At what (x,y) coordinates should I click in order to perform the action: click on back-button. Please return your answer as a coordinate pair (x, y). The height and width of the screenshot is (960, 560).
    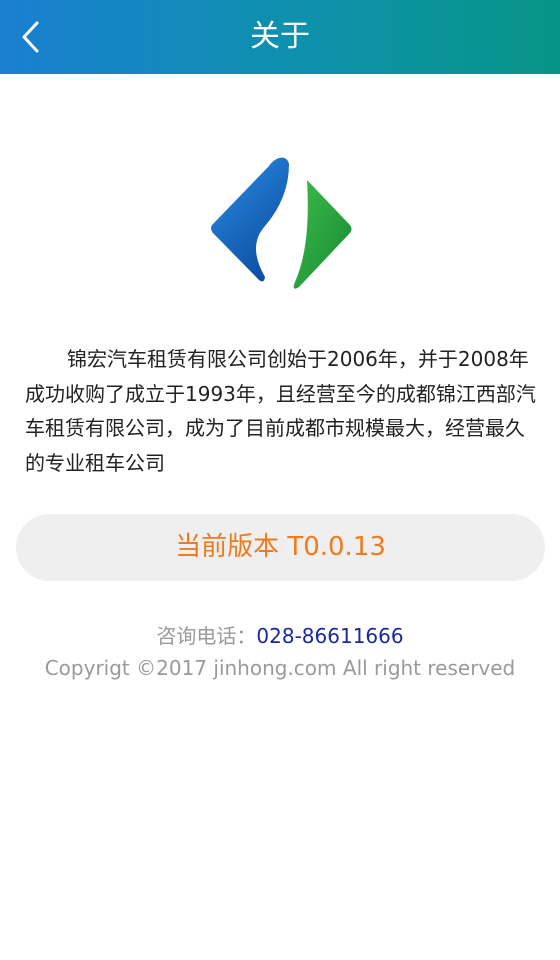
    Looking at the image, I should click on (31, 37).